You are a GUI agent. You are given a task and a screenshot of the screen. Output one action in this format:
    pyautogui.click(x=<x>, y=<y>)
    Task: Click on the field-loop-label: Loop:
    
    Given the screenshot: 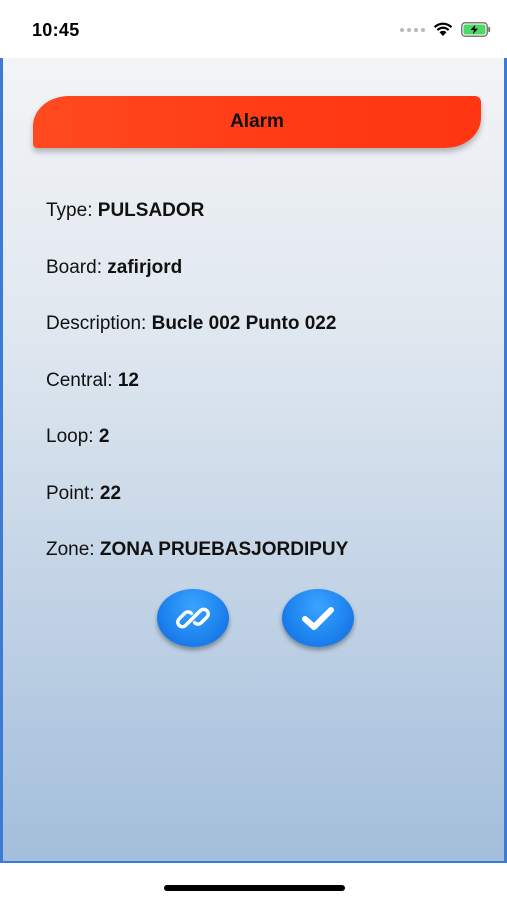 What is the action you would take?
    pyautogui.click(x=70, y=436)
    